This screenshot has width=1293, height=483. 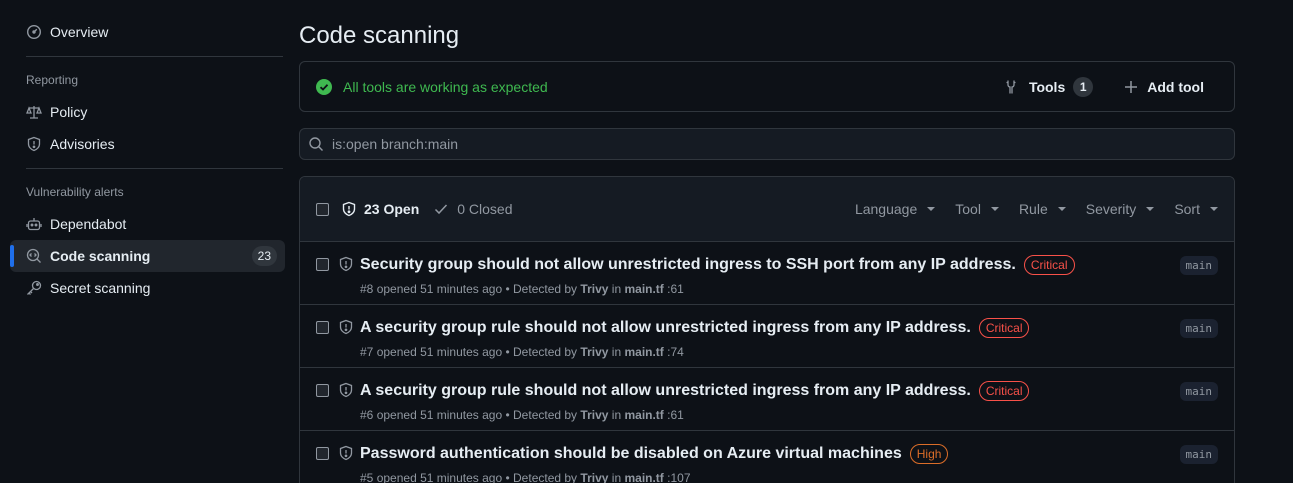 What do you see at coordinates (52, 80) in the screenshot?
I see `sidebar-heading-reporting: Reporting` at bounding box center [52, 80].